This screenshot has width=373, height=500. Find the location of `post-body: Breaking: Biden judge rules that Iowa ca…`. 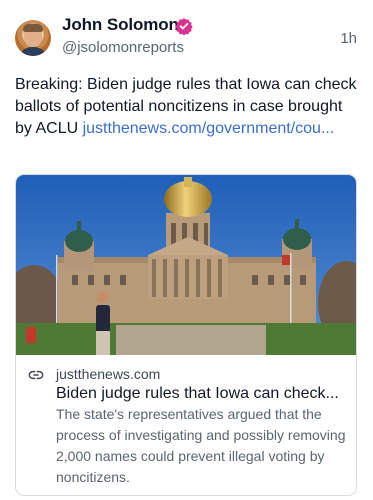

post-body: Breaking: Biden judge rules that Iowa ca… is located at coordinates (187, 107).